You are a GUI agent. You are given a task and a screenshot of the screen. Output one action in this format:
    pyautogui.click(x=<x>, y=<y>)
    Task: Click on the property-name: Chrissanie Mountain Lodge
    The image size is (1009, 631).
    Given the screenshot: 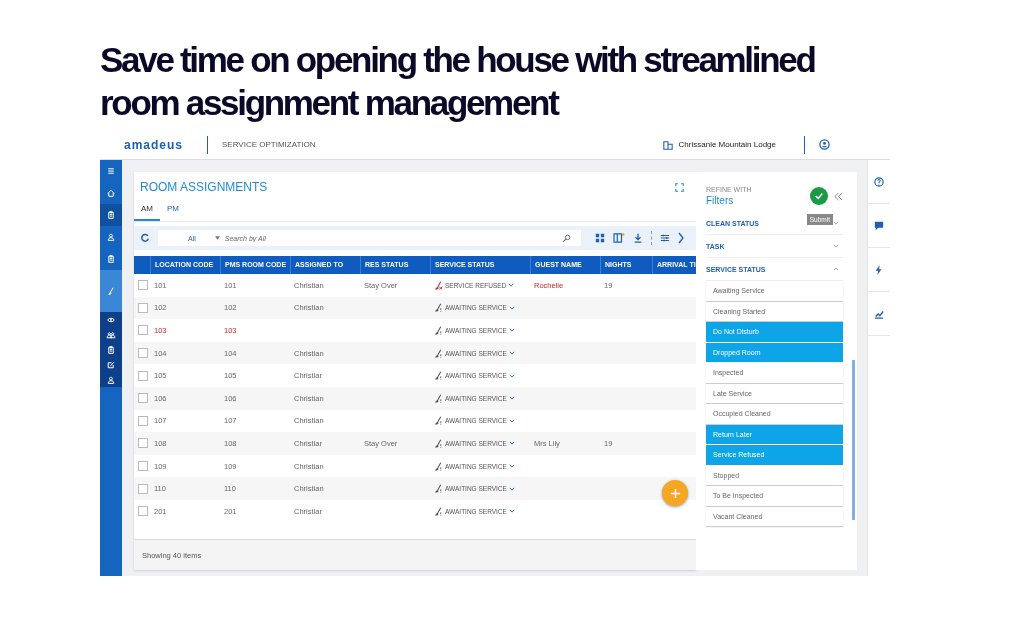 What is the action you would take?
    pyautogui.click(x=727, y=144)
    